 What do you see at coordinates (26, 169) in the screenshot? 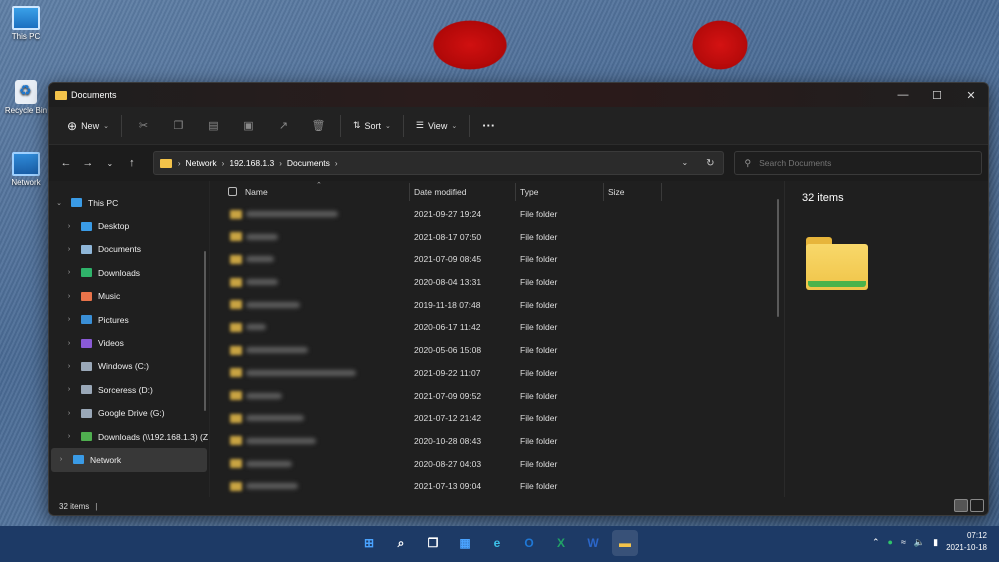
I see `desktop-icon-network: Network` at bounding box center [26, 169].